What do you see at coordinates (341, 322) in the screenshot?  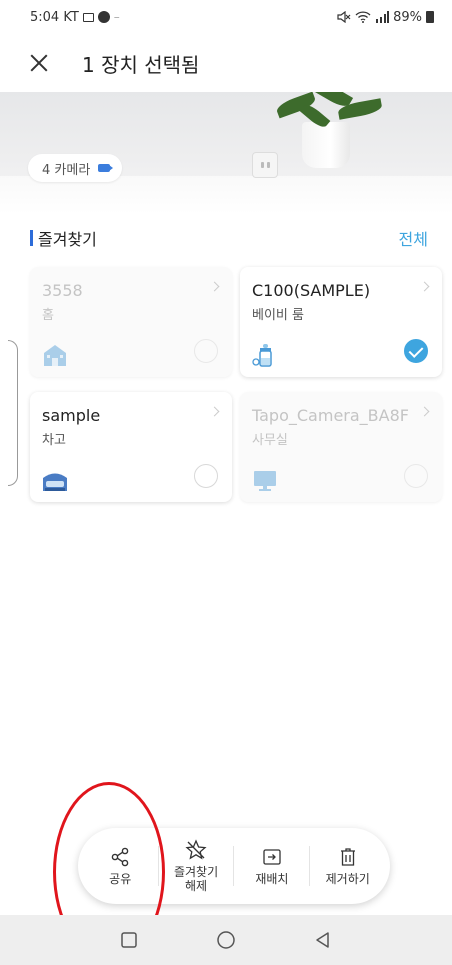 I see `device-card: C100(SAMPLE) 베이비 룸` at bounding box center [341, 322].